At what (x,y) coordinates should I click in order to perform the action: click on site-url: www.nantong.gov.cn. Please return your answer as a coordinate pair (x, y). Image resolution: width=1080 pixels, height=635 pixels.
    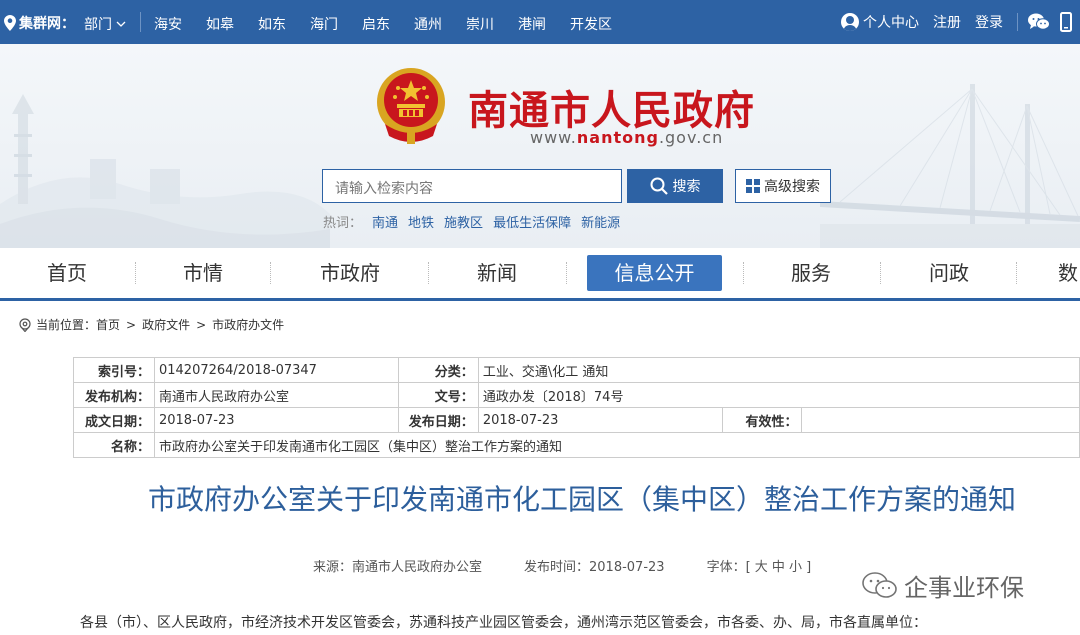
    Looking at the image, I should click on (627, 137).